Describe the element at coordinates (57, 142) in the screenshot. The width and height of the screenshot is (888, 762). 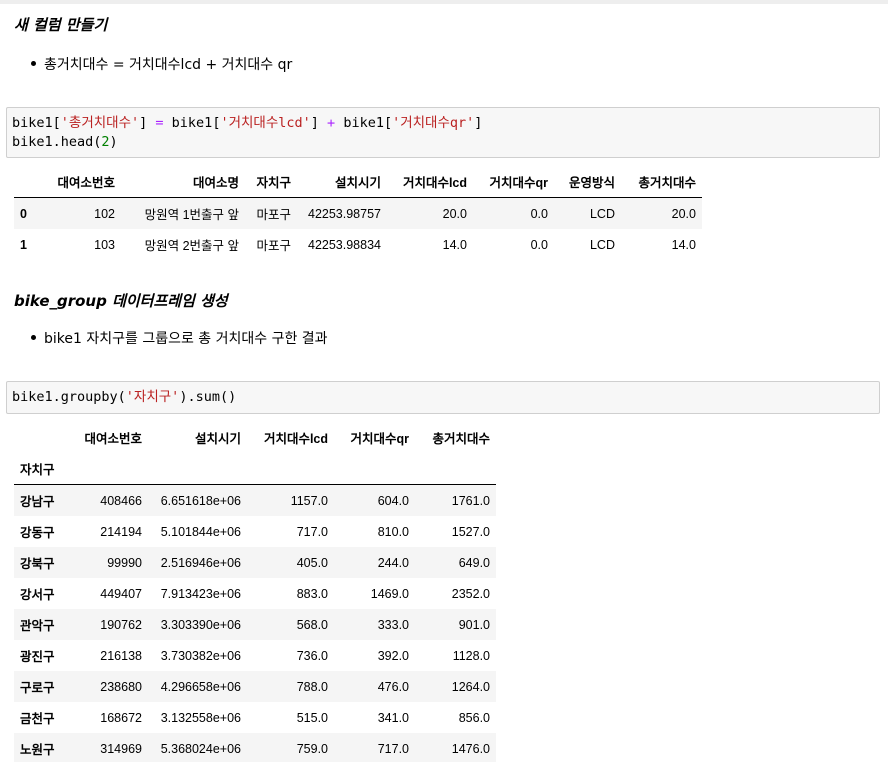
I see `code-token: bike1.head(` at that location.